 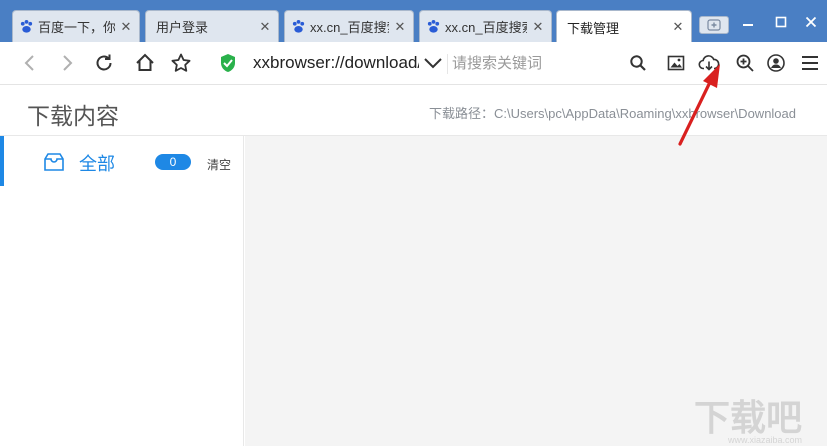 I want to click on home-icon, so click(x=145, y=62).